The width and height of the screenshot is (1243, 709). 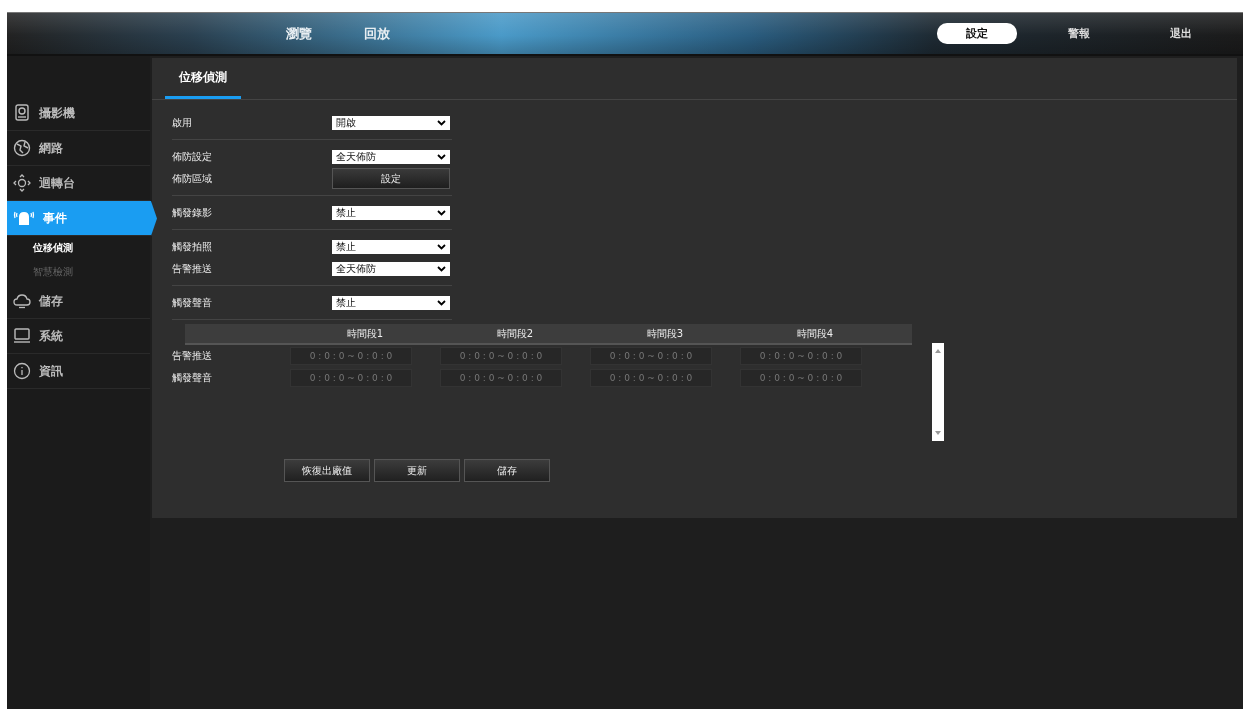 I want to click on nav-tab: 瀏覽, so click(x=299, y=33).